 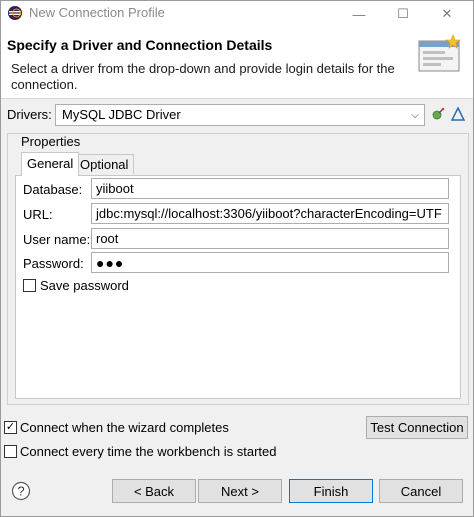 What do you see at coordinates (10, 451) in the screenshot?
I see `connect-every-time-checkbox` at bounding box center [10, 451].